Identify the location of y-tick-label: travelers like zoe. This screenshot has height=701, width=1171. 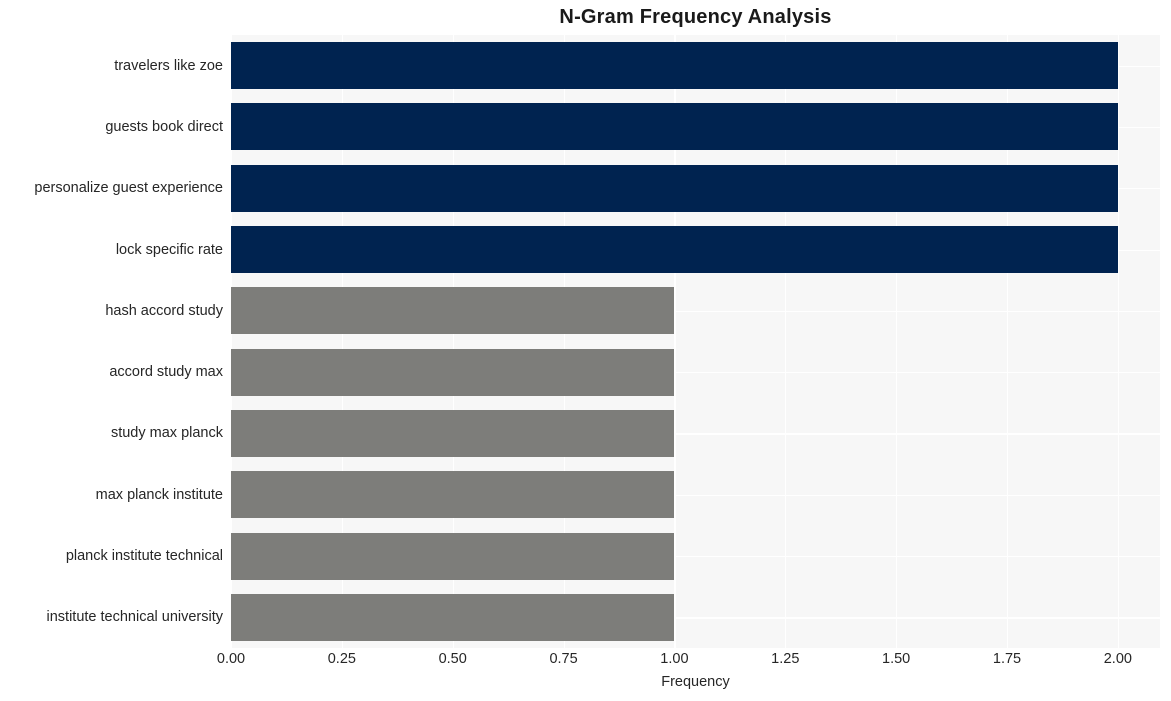
(168, 65).